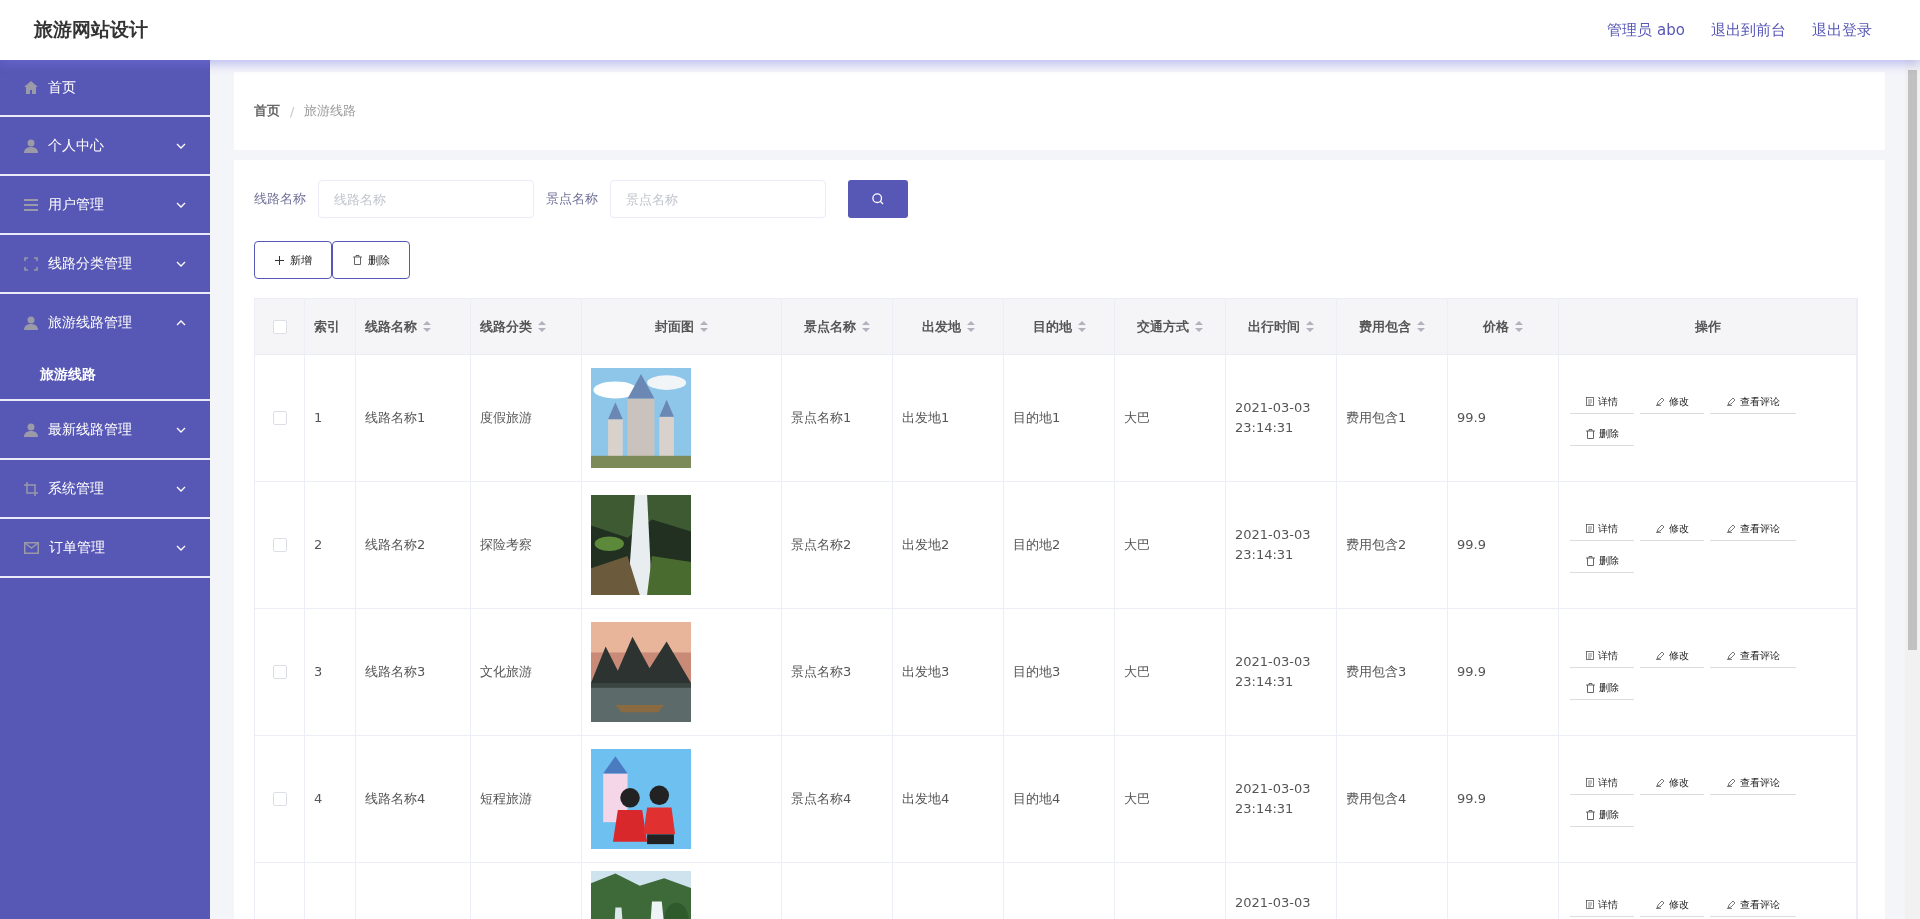 The image size is (1920, 919). What do you see at coordinates (105, 88) in the screenshot?
I see `sidebar-item: 首页` at bounding box center [105, 88].